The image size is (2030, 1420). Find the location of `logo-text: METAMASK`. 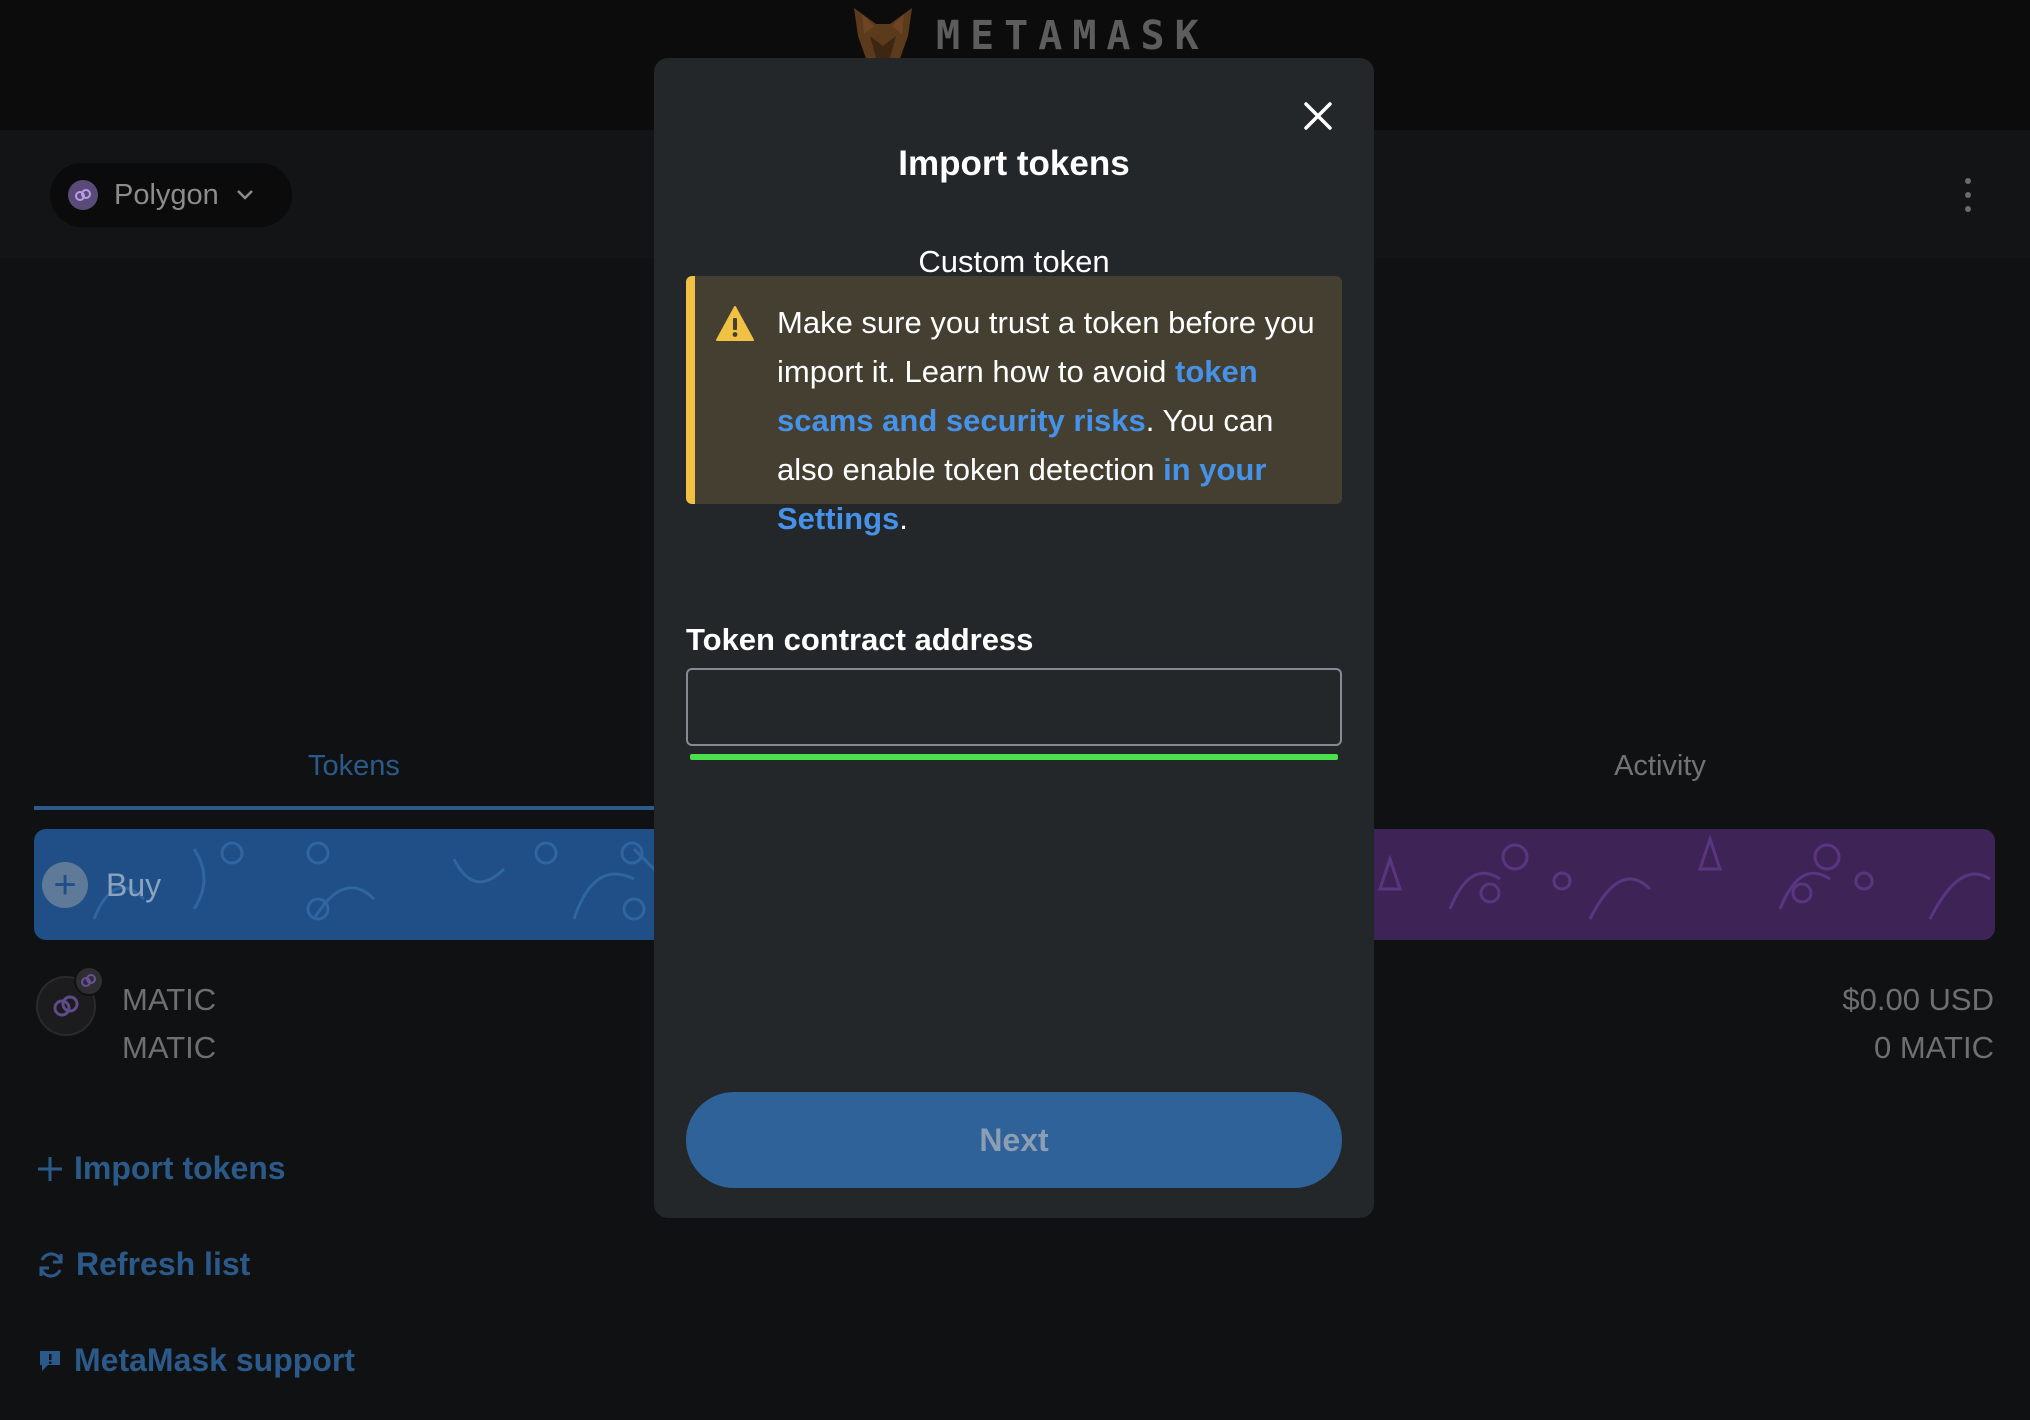

logo-text: METAMASK is located at coordinates (1072, 36).